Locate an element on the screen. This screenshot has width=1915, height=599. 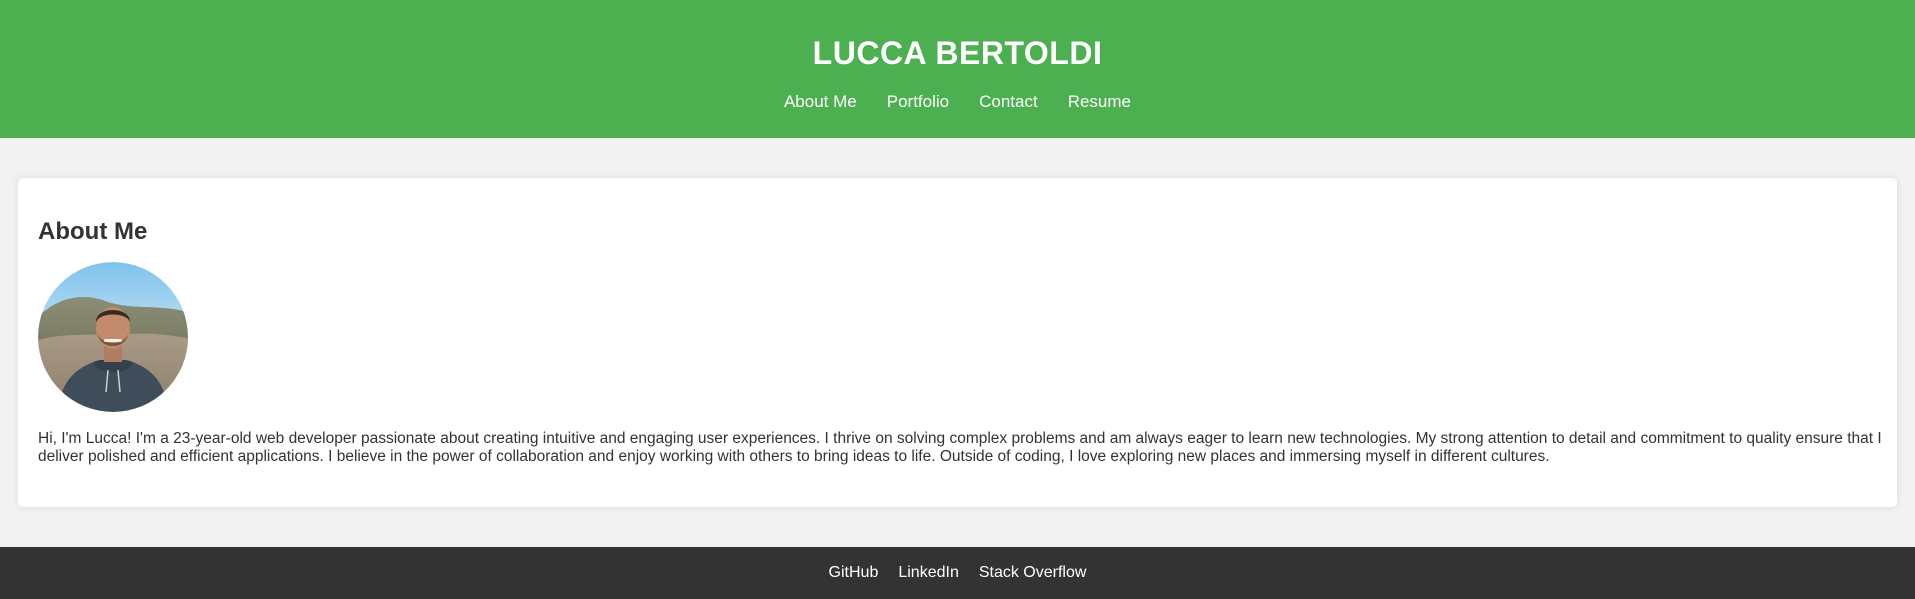
footer-link-linkedin: LinkedIn is located at coordinates (928, 573).